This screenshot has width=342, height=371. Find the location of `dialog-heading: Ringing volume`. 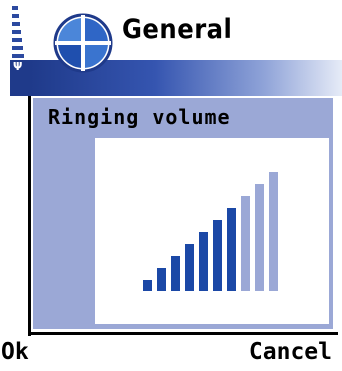

dialog-heading: Ringing volume is located at coordinates (139, 117).